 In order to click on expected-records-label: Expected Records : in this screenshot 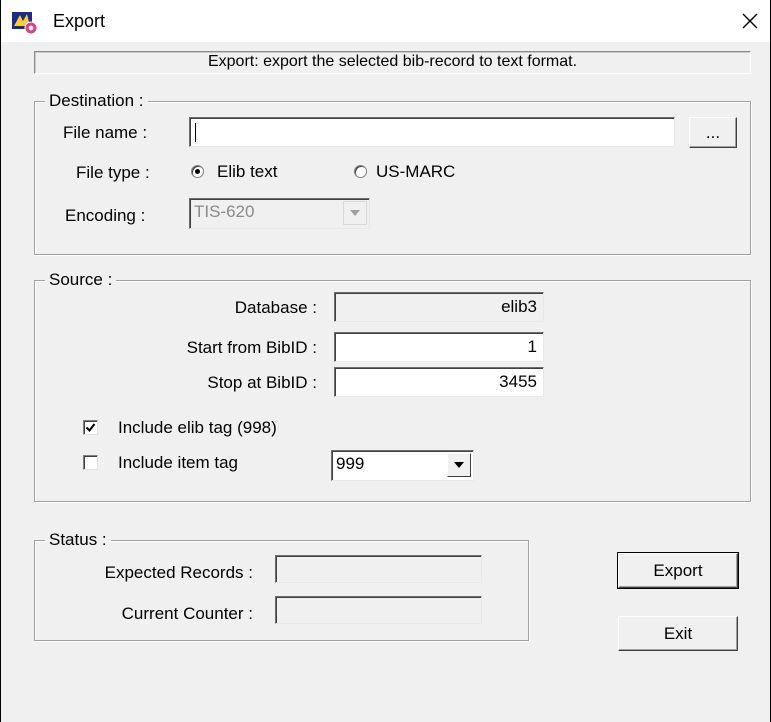, I will do `click(178, 572)`.